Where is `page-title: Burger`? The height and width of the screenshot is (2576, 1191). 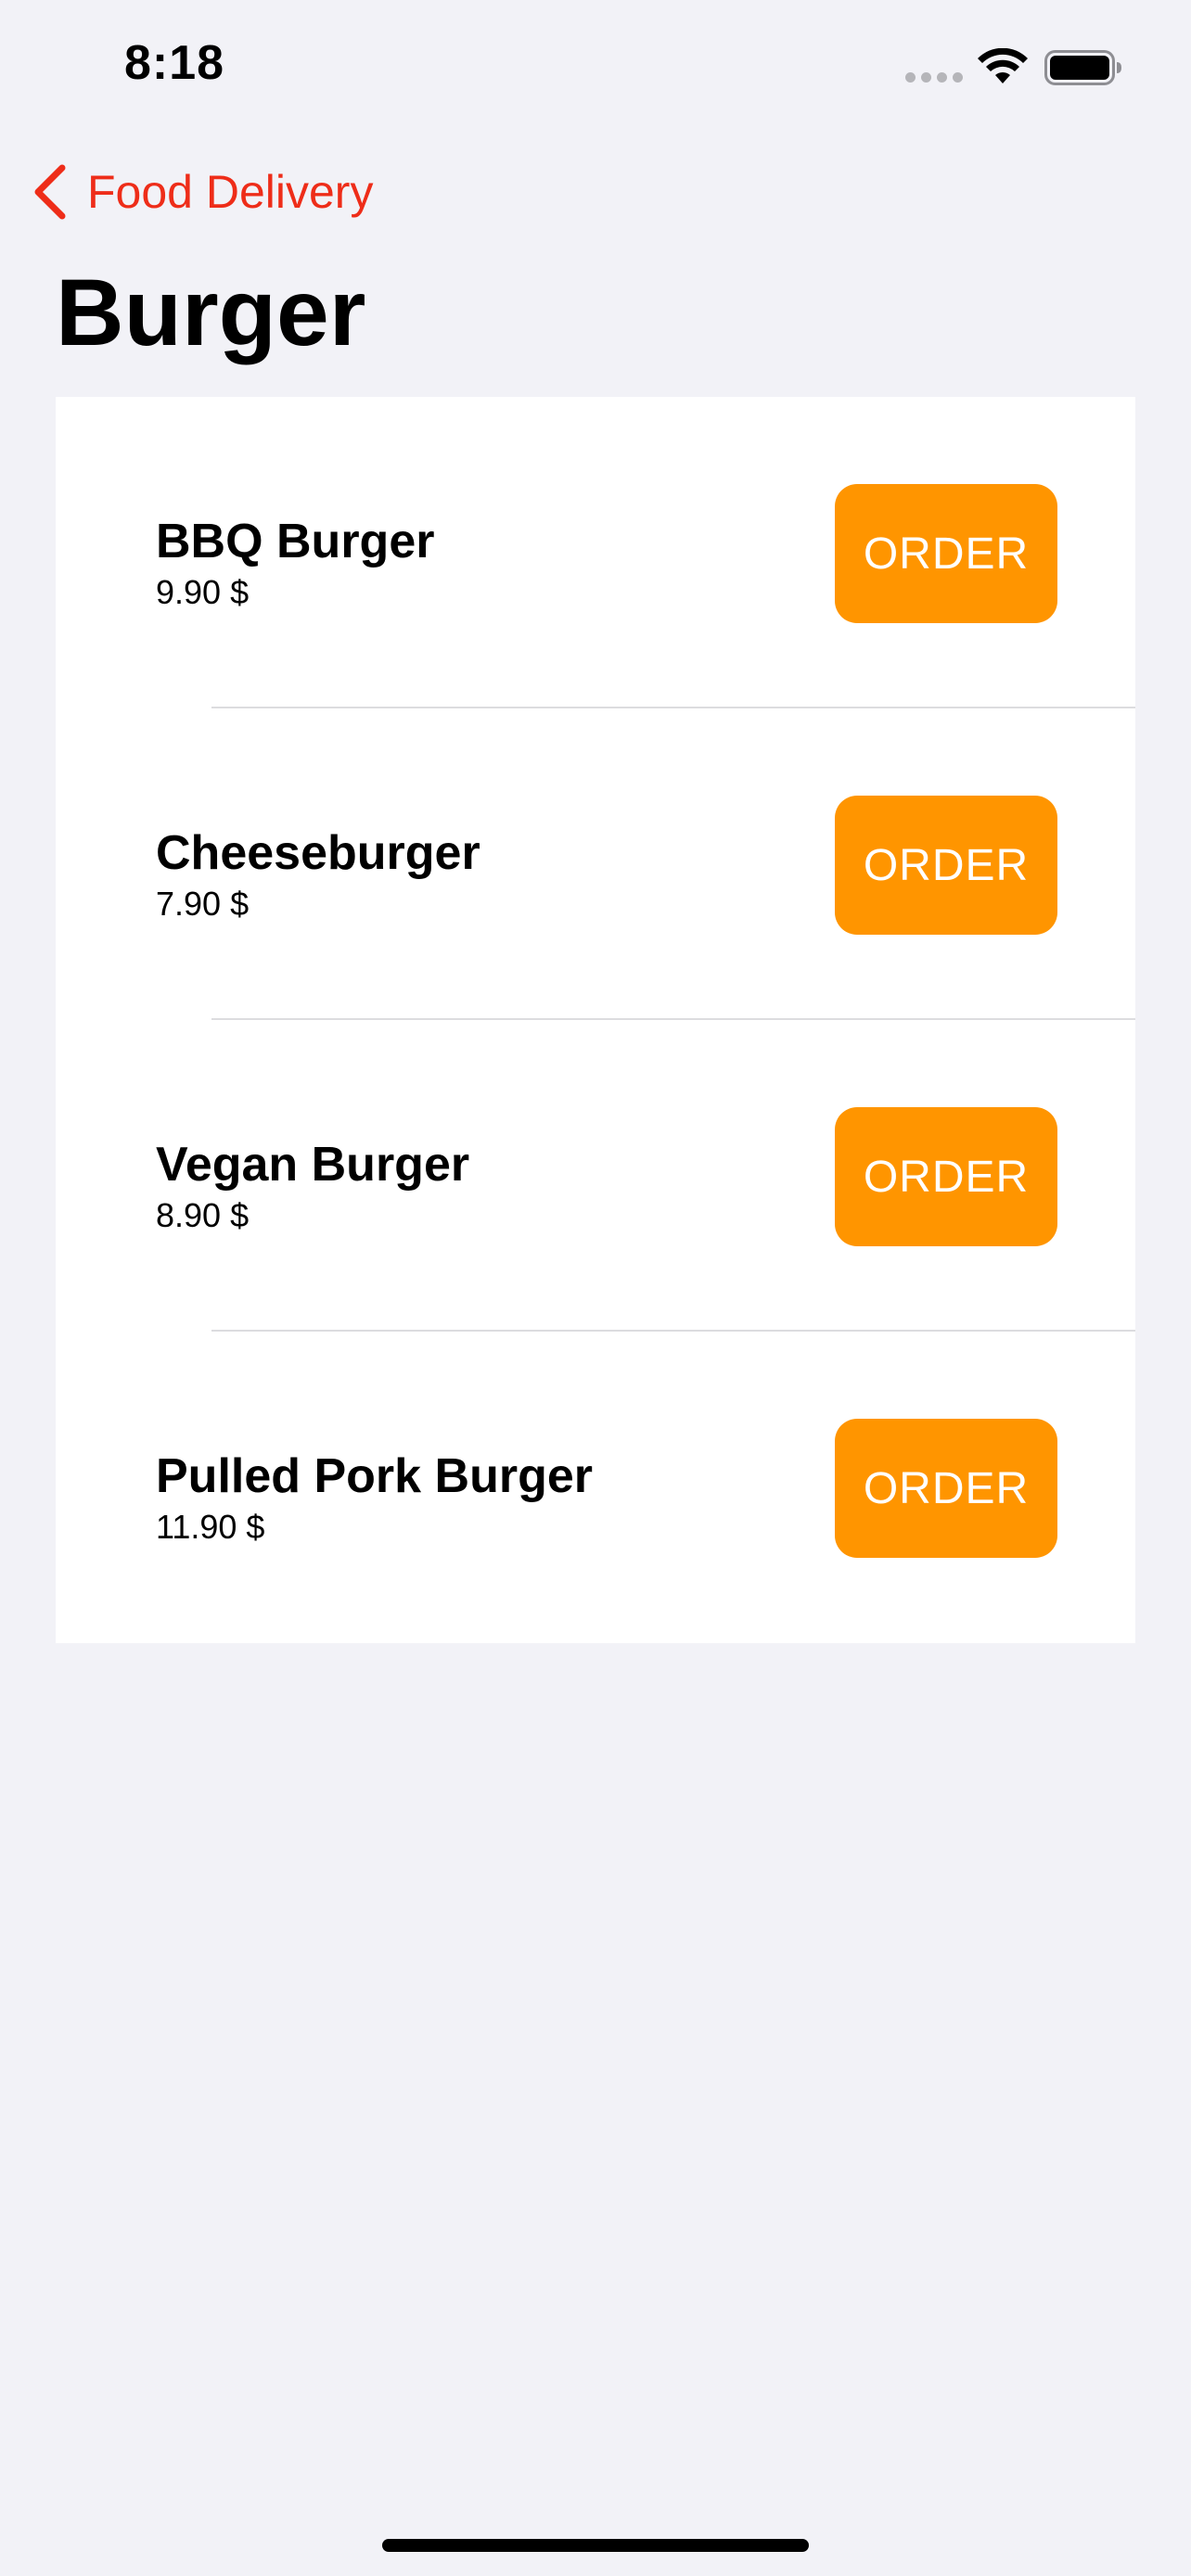
page-title: Burger is located at coordinates (211, 312).